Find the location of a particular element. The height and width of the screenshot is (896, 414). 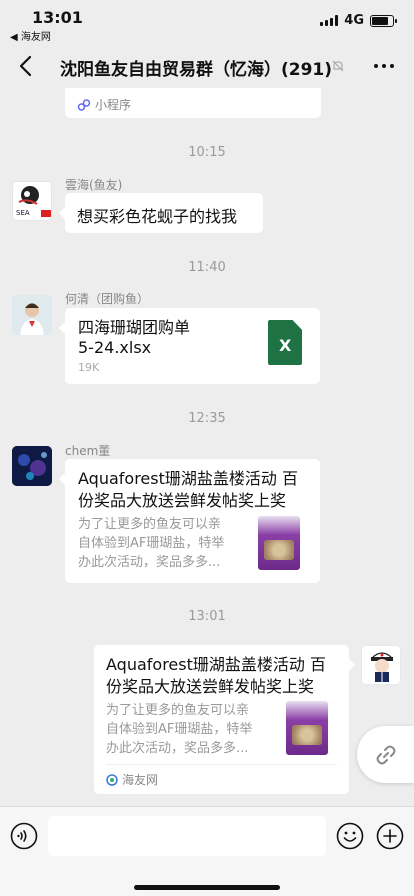

more-icon is located at coordinates (384, 66).